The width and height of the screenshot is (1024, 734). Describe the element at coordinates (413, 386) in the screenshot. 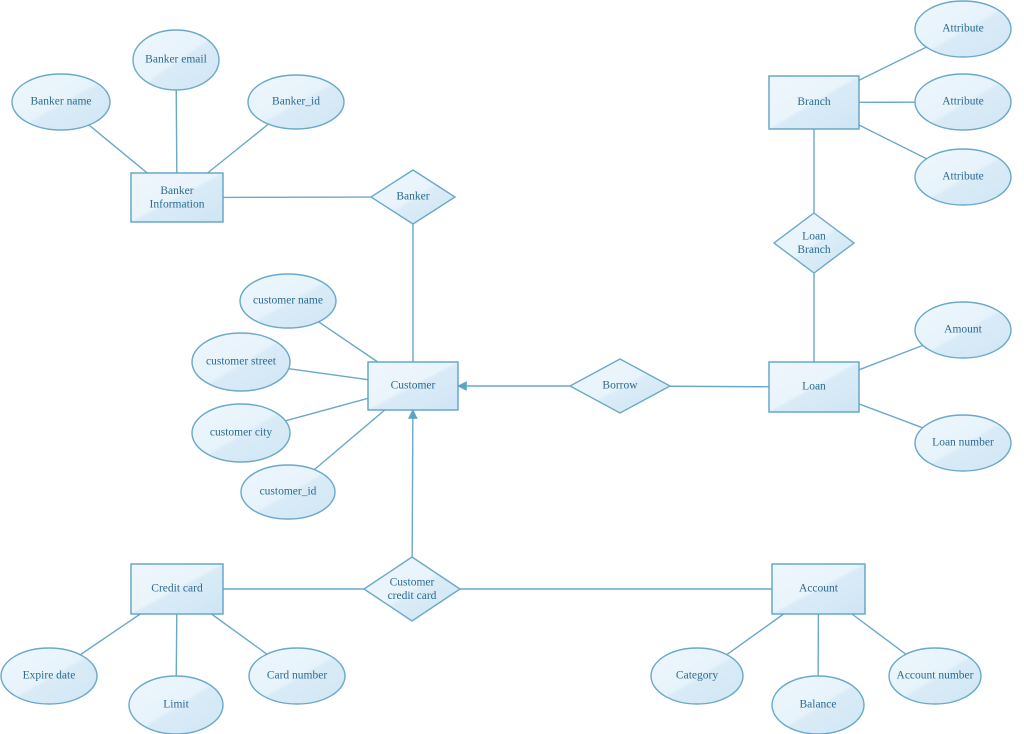

I see `entity-customer` at that location.